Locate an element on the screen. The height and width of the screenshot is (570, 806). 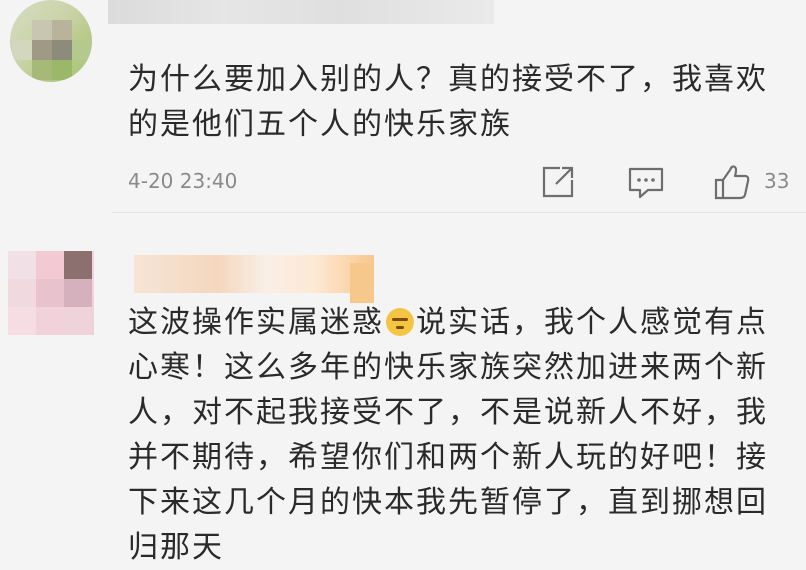
comment-text: 为什么要加入别的人？真的接受不了，我喜欢的是他们五个人的快乐家族 is located at coordinates (448, 102).